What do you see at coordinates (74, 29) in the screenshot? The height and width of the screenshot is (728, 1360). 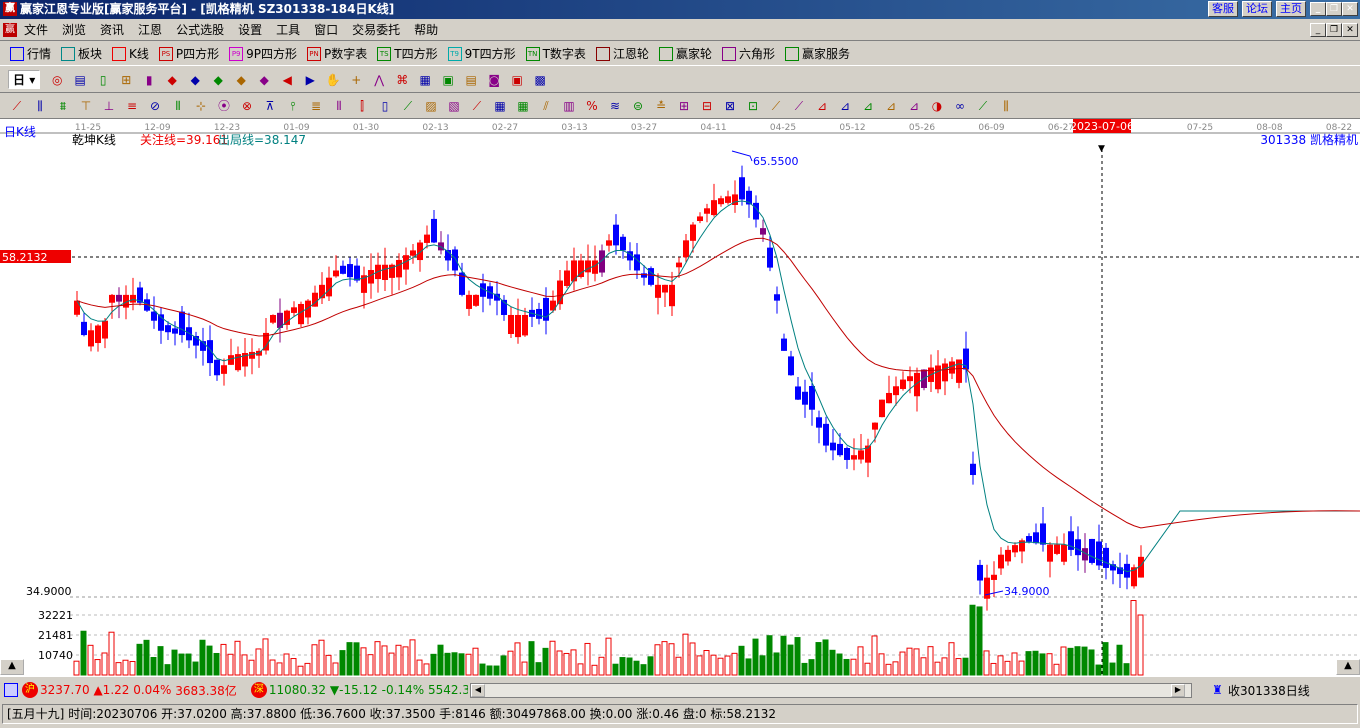 I see `menu-browse: 浏览` at bounding box center [74, 29].